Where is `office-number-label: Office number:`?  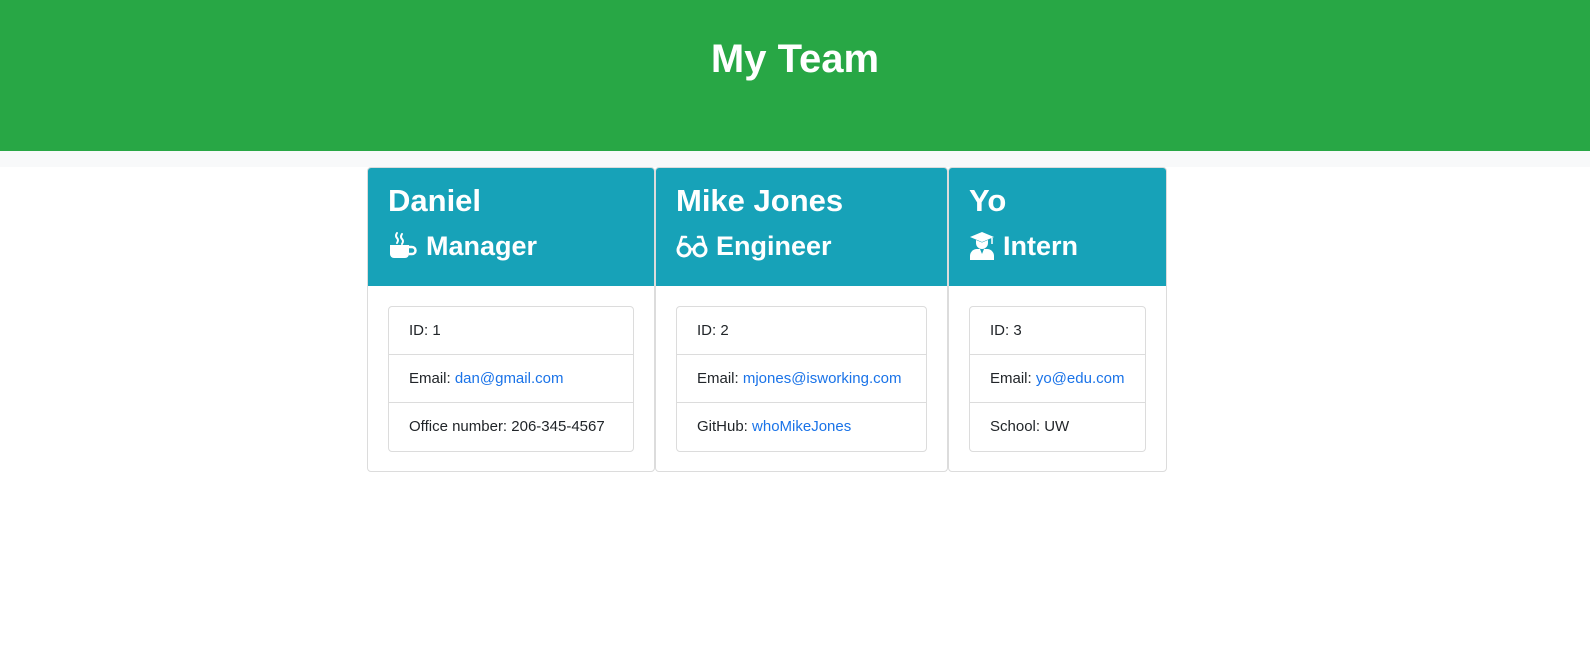 office-number-label: Office number: is located at coordinates (460, 426).